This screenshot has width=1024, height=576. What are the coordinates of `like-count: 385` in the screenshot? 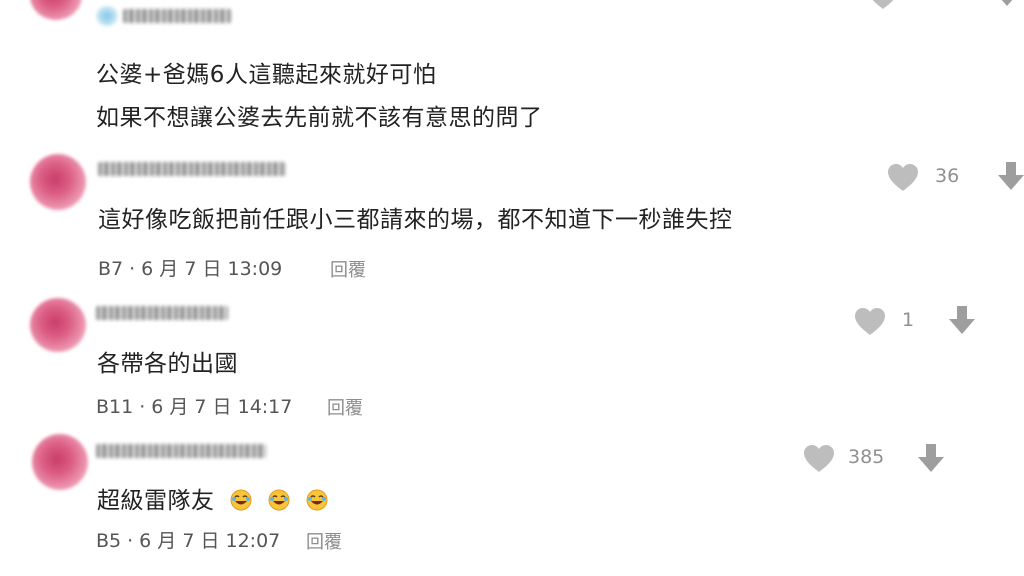 It's located at (866, 457).